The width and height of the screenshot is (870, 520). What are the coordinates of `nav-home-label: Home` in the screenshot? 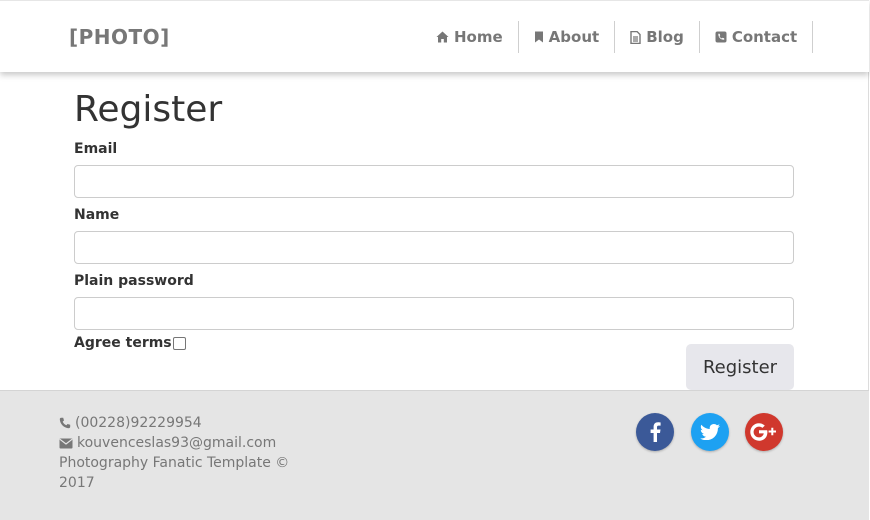 It's located at (478, 37).